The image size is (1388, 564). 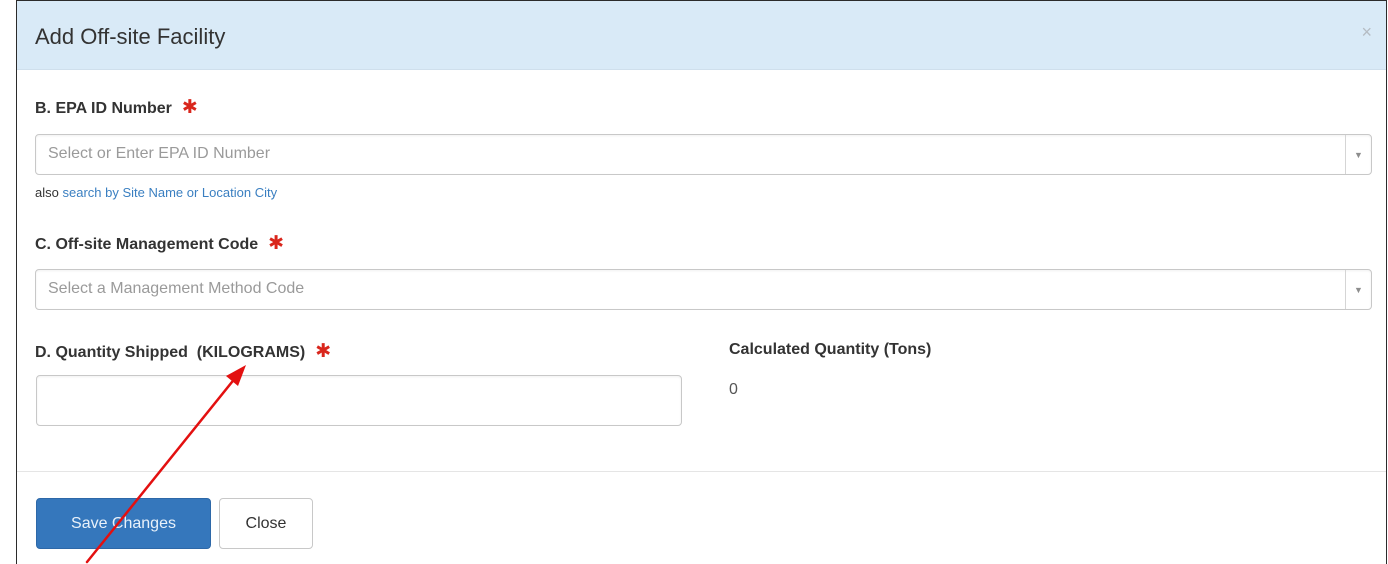 I want to click on save-changes-button: Save Changes, so click(x=123, y=523).